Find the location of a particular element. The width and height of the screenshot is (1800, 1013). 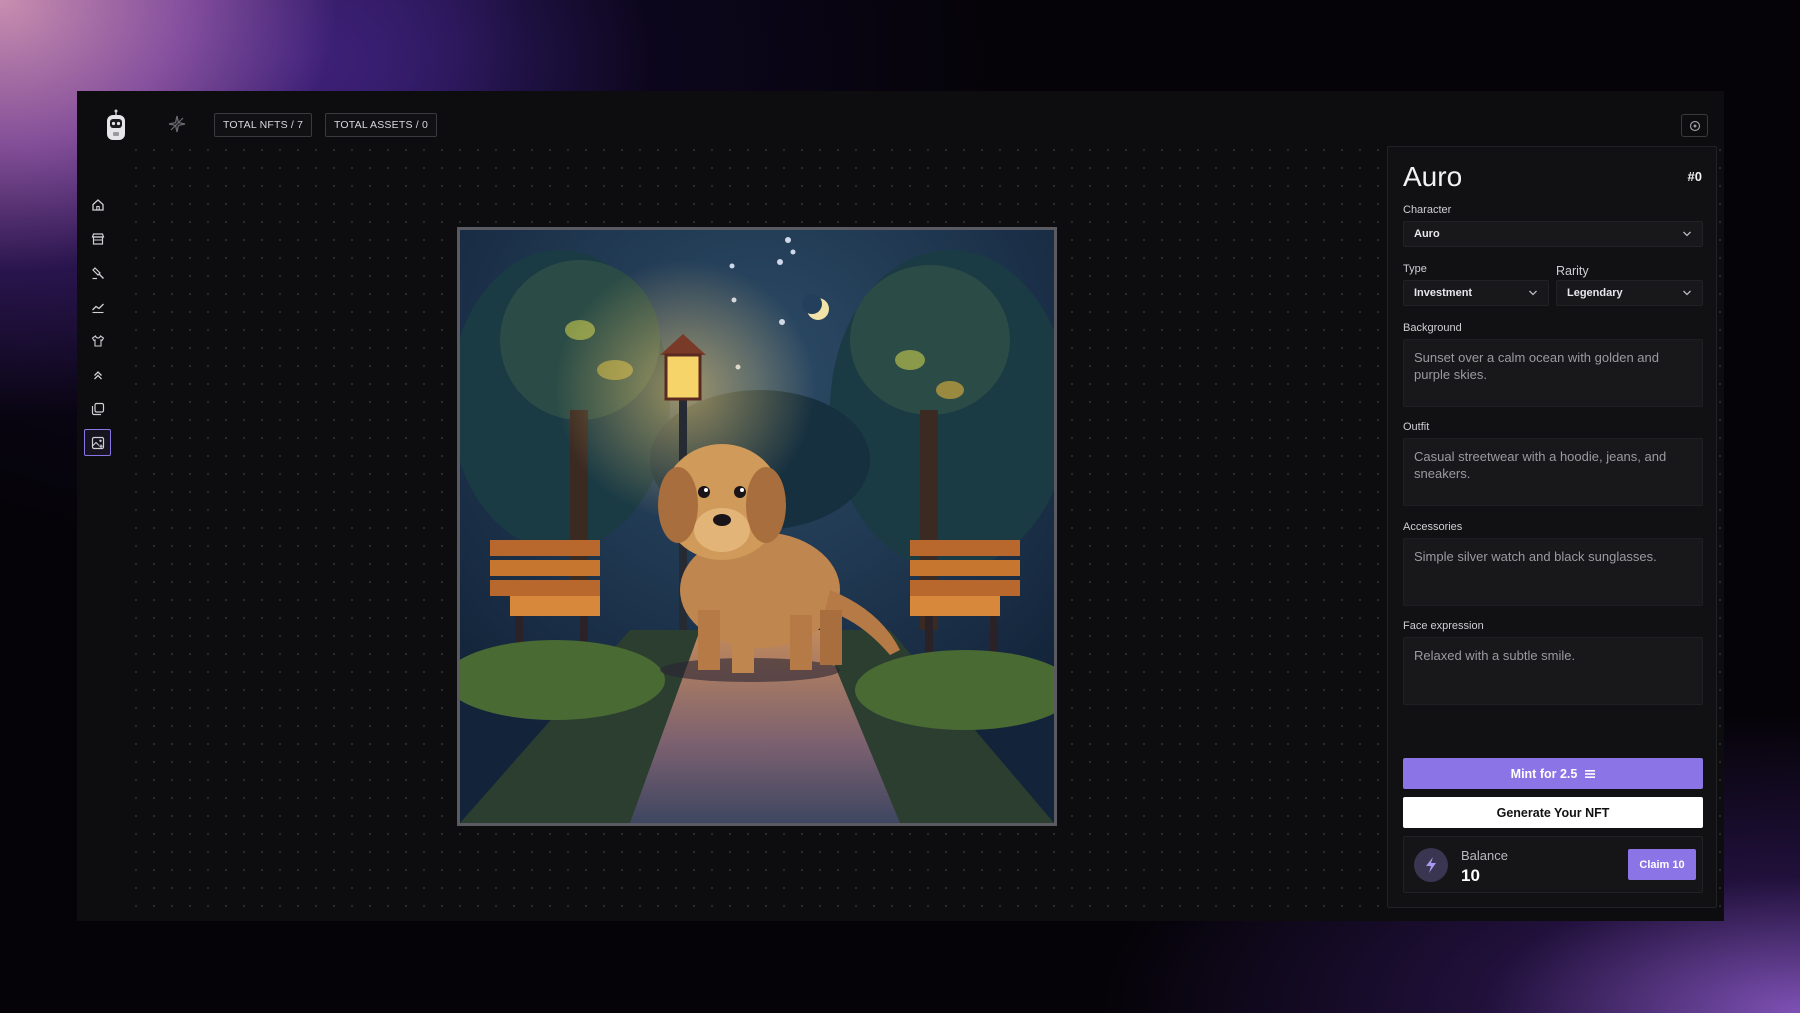

layers-icon is located at coordinates (97, 408).